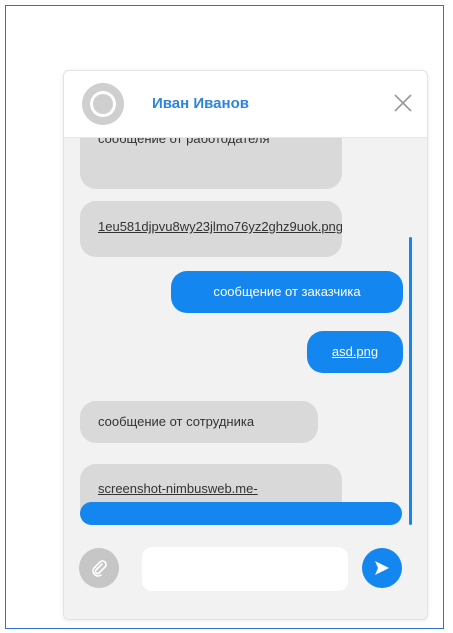 This screenshot has height=633, width=453. What do you see at coordinates (410, 381) in the screenshot?
I see `messages-scrollbar` at bounding box center [410, 381].